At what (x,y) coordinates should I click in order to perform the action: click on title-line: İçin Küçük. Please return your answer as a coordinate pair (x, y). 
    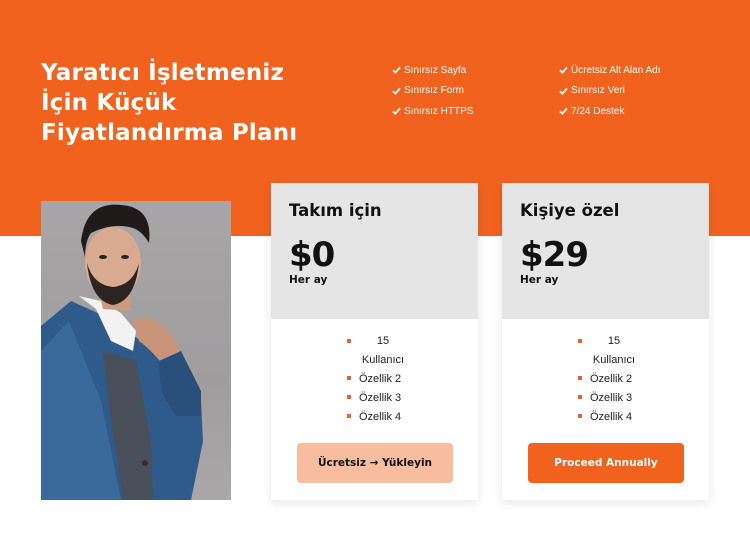
    Looking at the image, I should click on (109, 103).